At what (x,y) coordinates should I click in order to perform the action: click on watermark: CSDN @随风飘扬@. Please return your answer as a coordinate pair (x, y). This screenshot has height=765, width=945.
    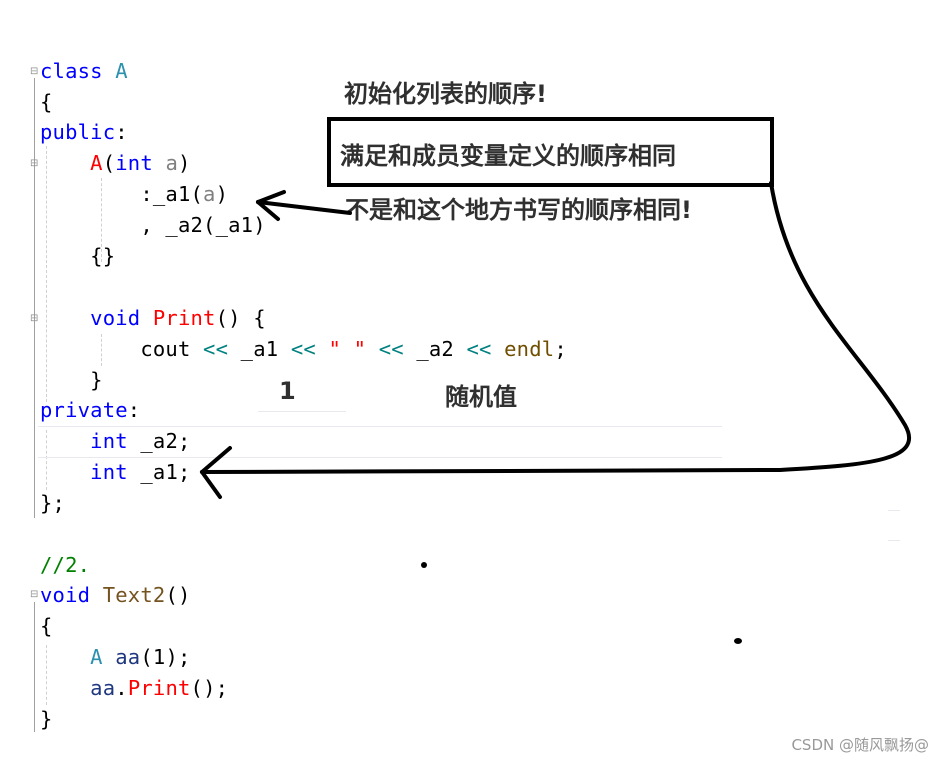
    Looking at the image, I should click on (860, 745).